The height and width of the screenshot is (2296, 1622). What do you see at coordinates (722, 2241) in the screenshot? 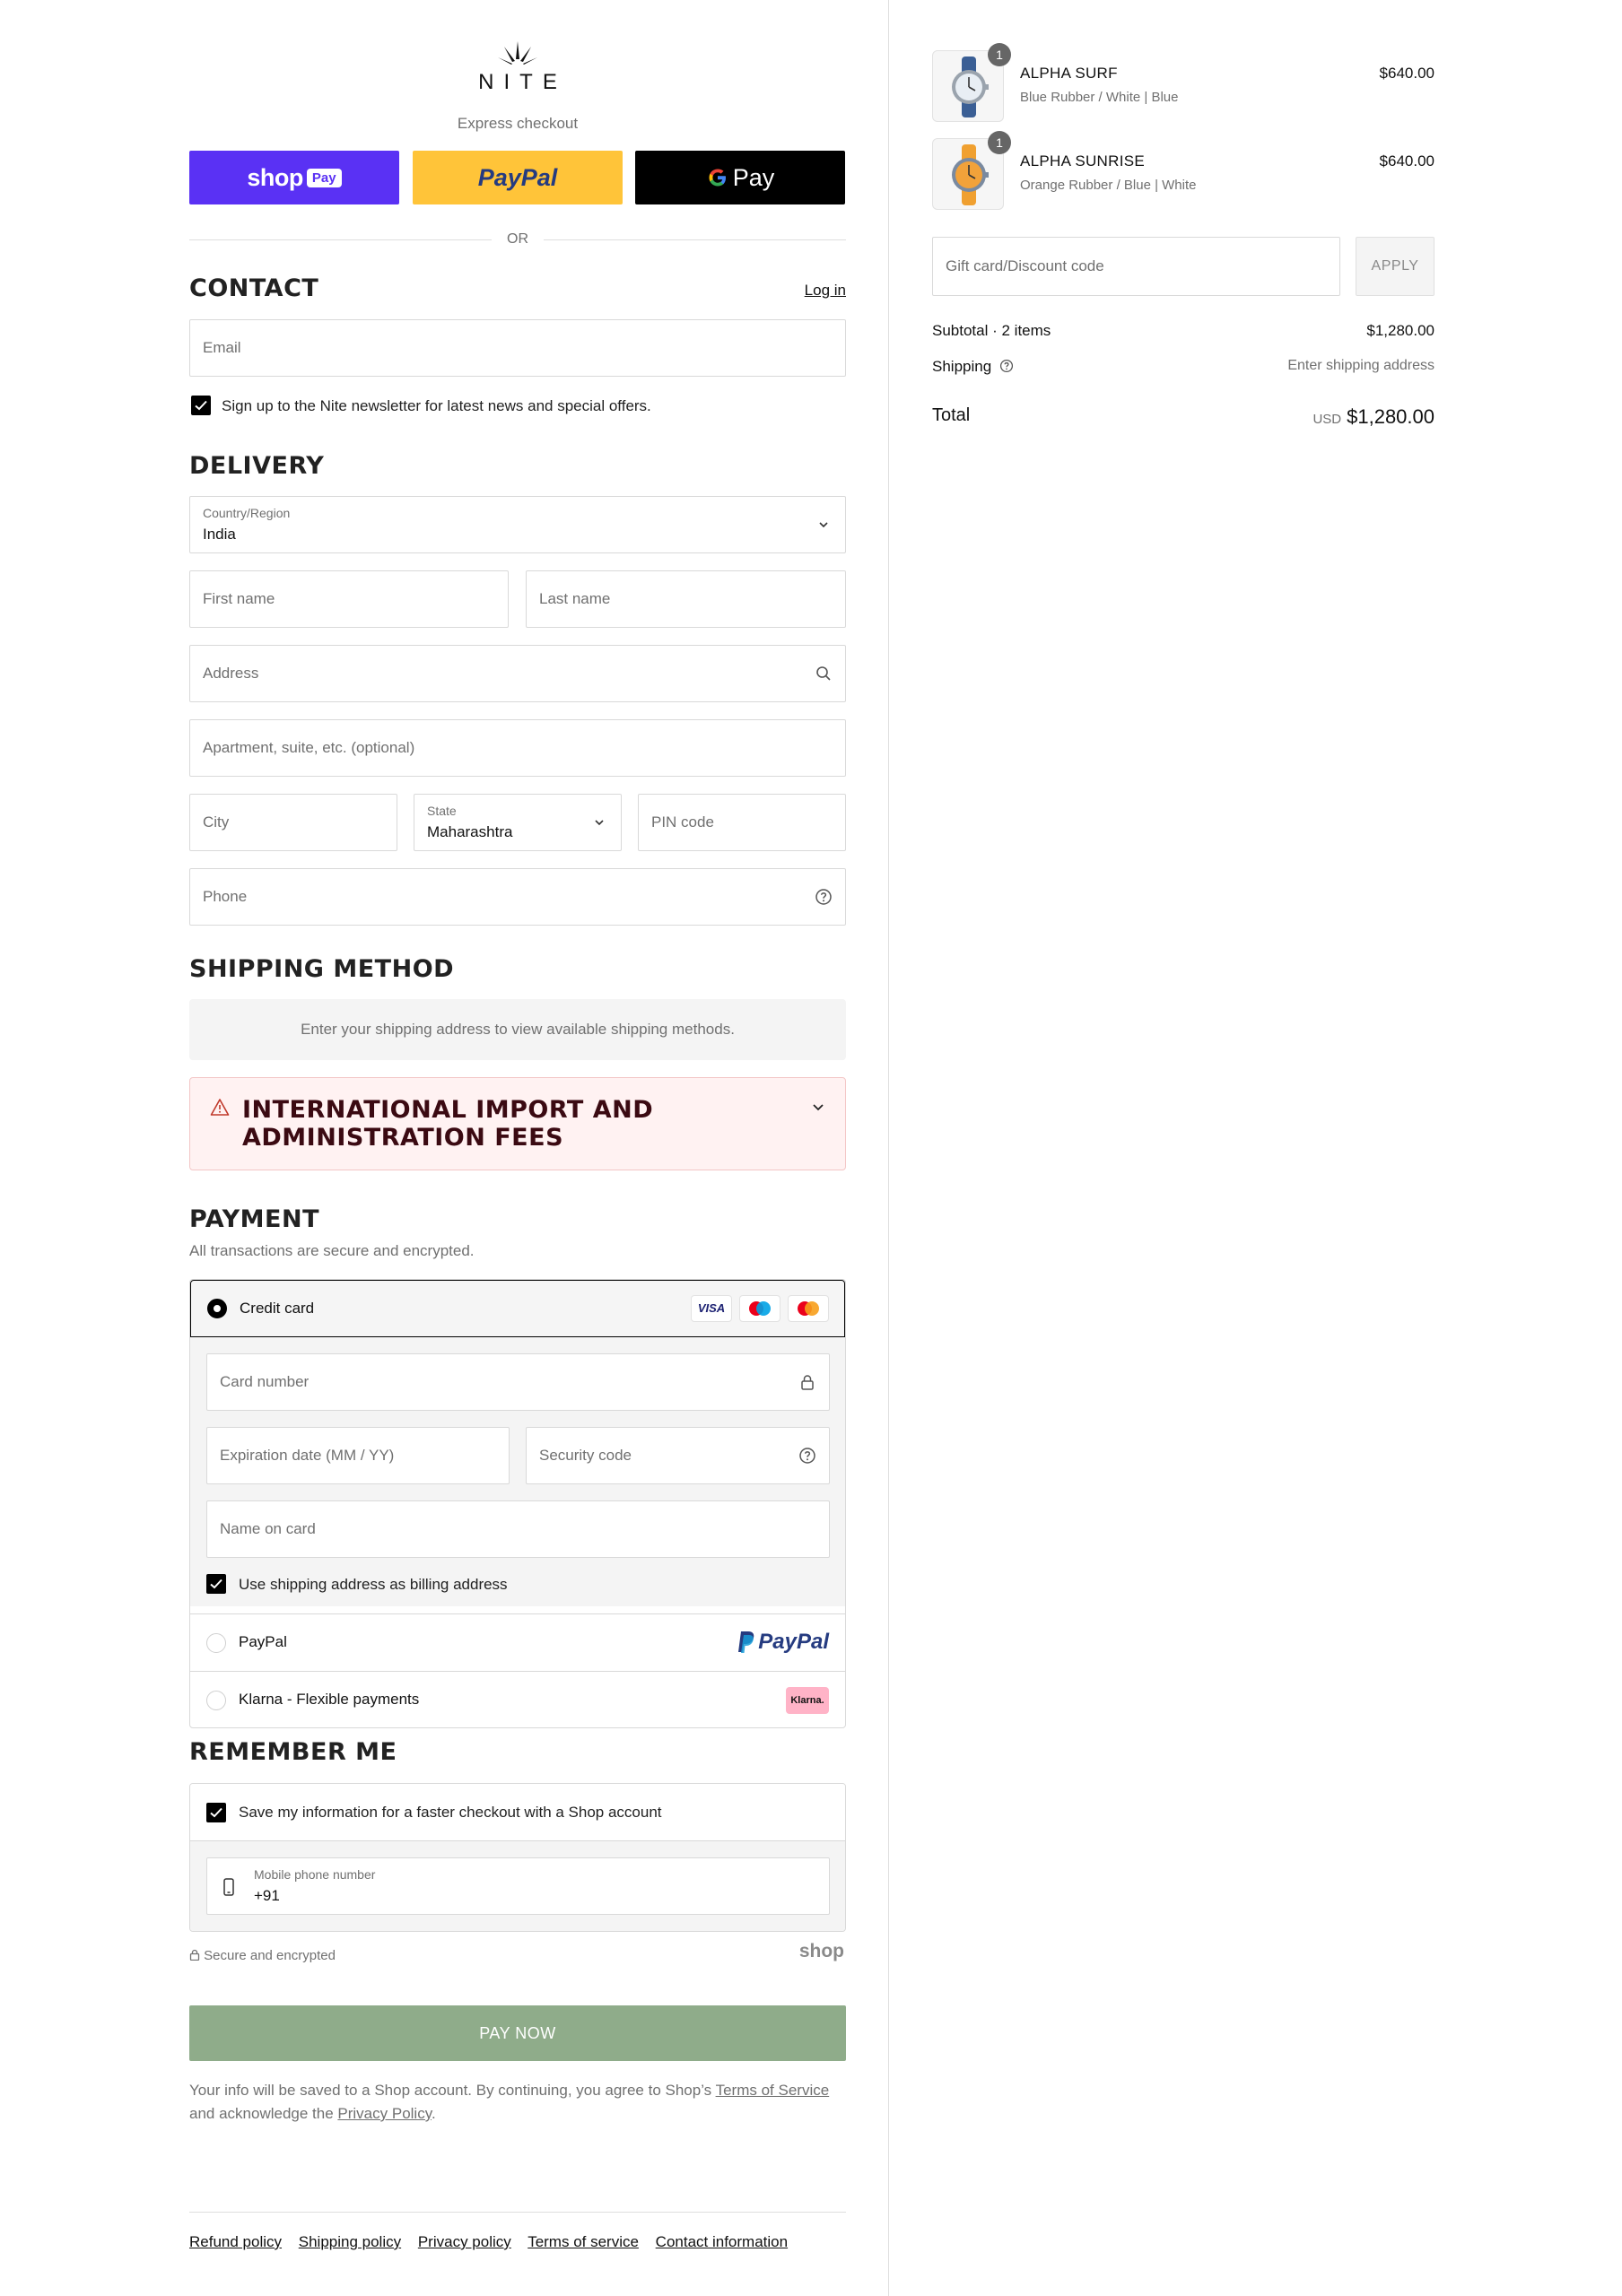
I see `contact-information-link: Contact information` at bounding box center [722, 2241].